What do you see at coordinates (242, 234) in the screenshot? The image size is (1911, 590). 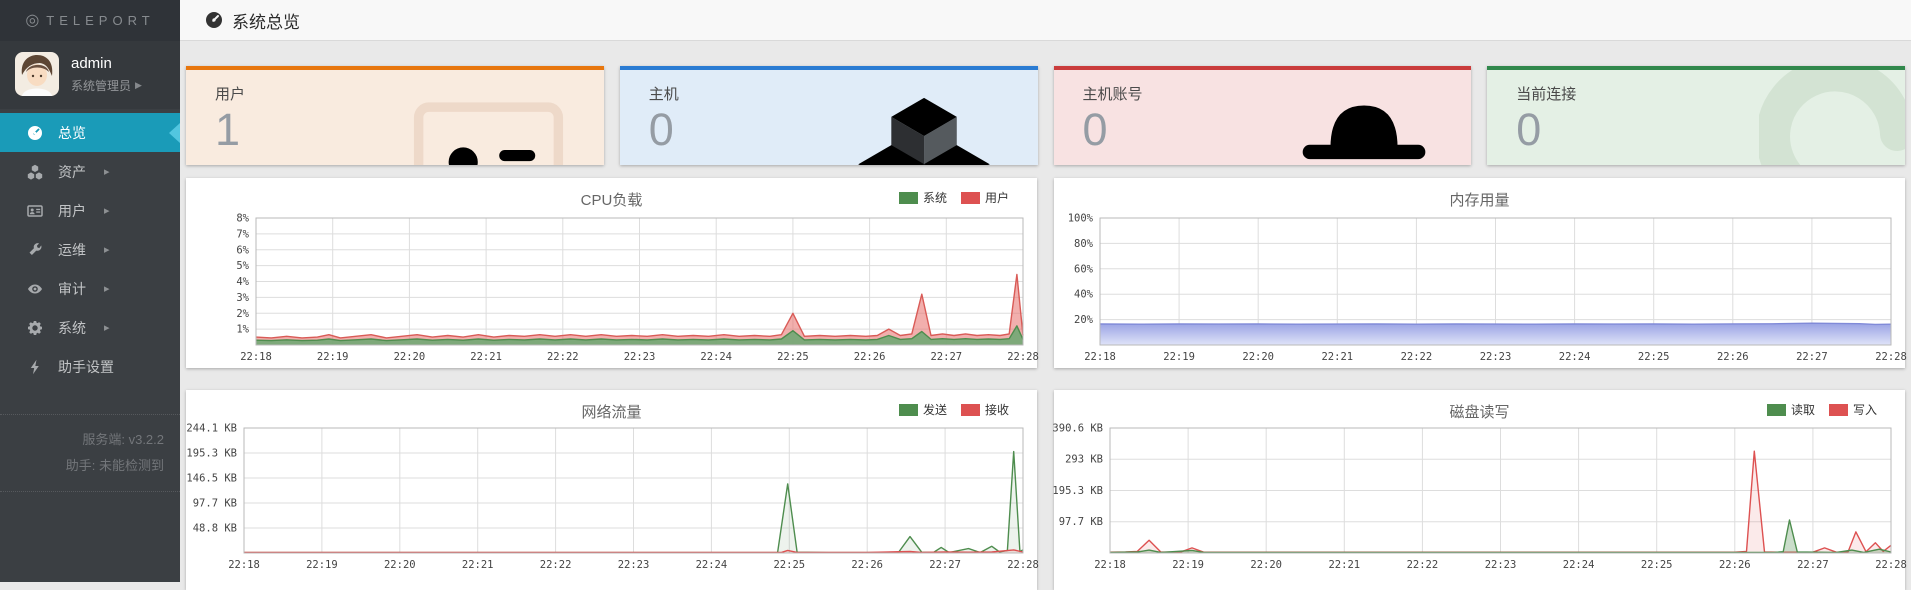 I see `svg-text: 7%` at bounding box center [242, 234].